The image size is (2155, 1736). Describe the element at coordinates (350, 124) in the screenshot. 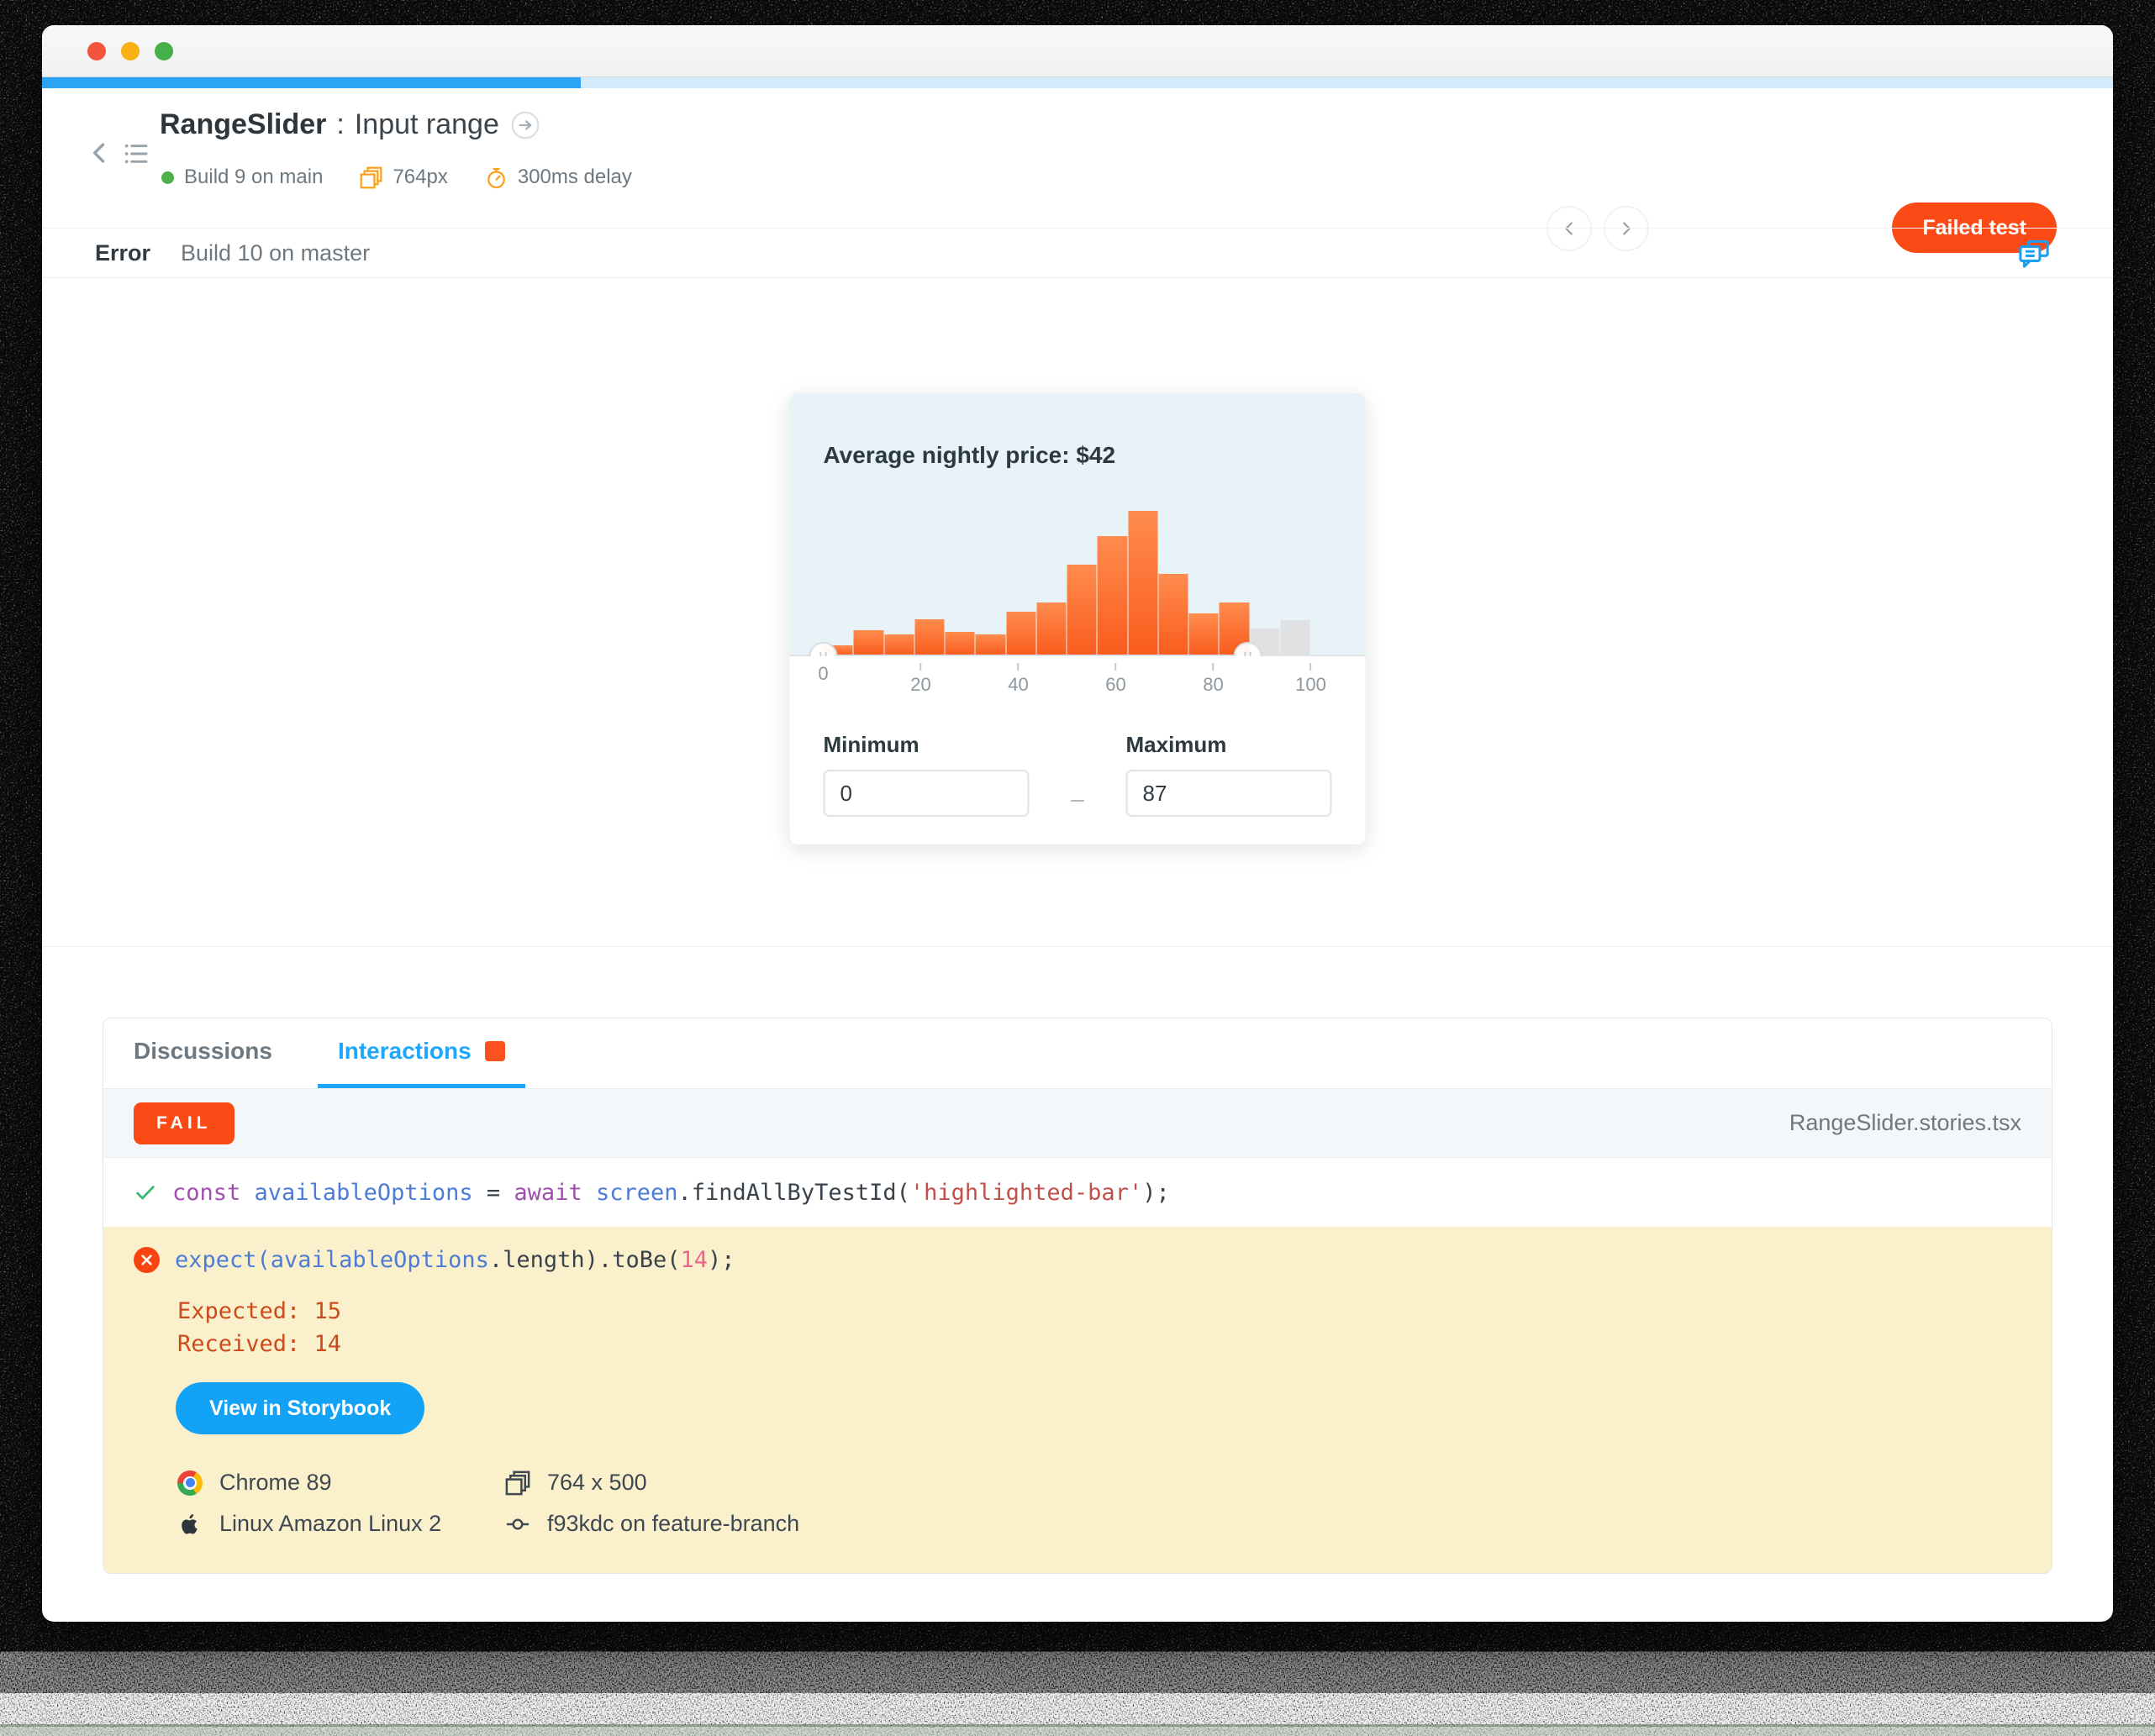

I see `story-title: RangeSlider : Input range` at that location.